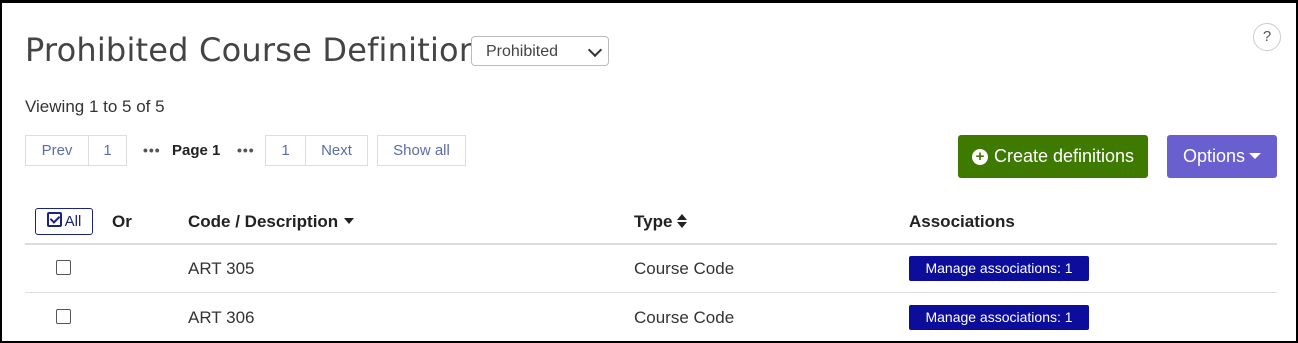  What do you see at coordinates (221, 317) in the screenshot?
I see `row-code: ART 306` at bounding box center [221, 317].